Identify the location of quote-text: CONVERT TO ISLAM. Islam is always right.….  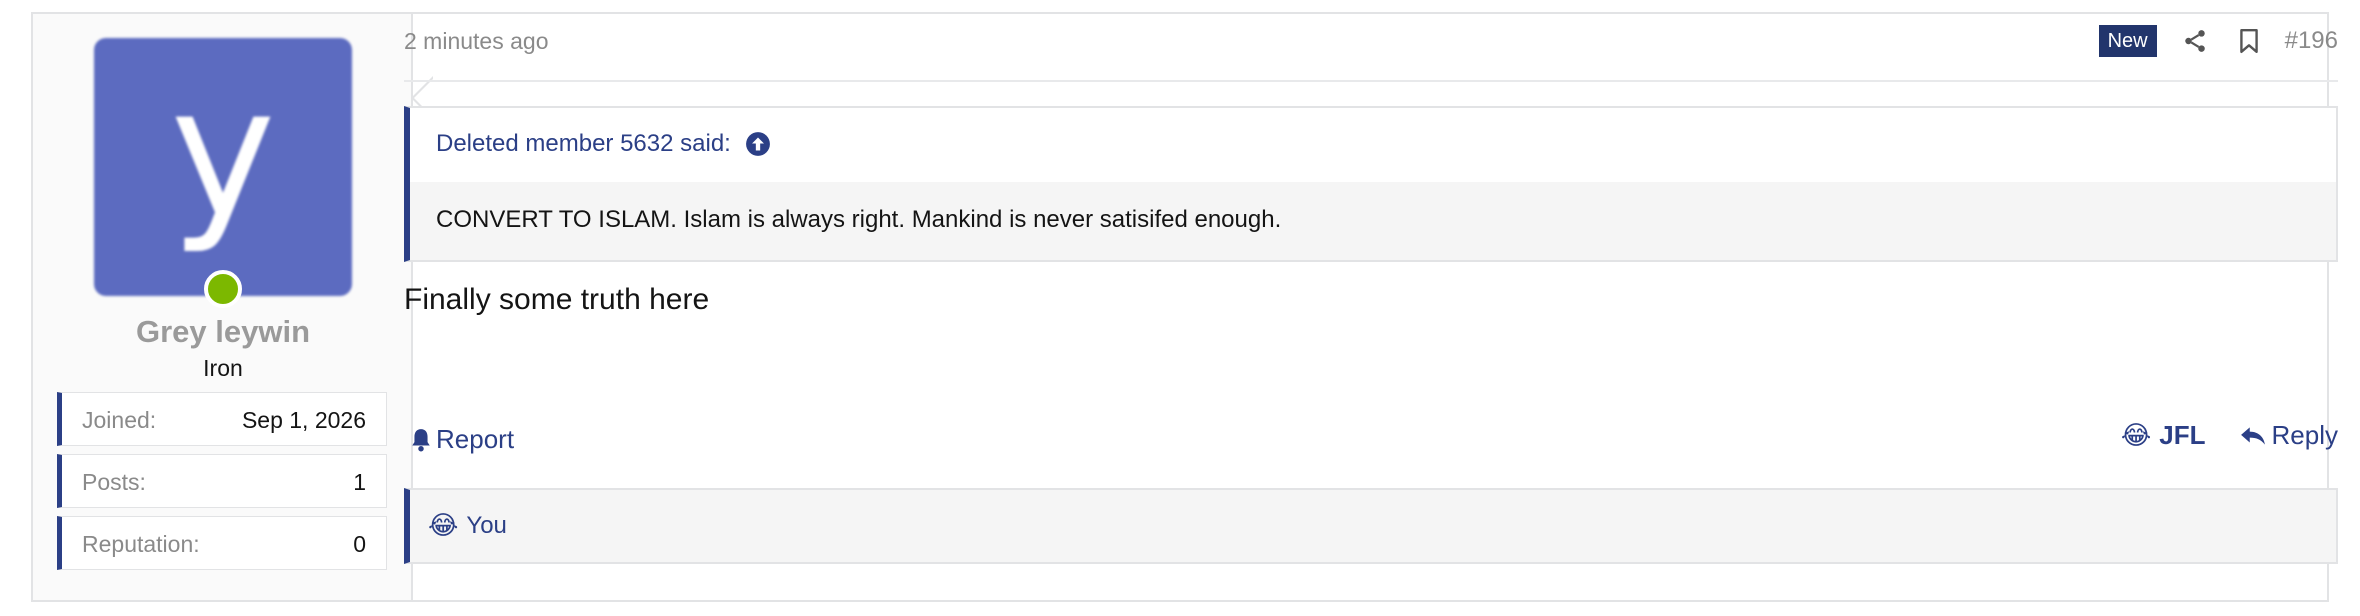
(1373, 221).